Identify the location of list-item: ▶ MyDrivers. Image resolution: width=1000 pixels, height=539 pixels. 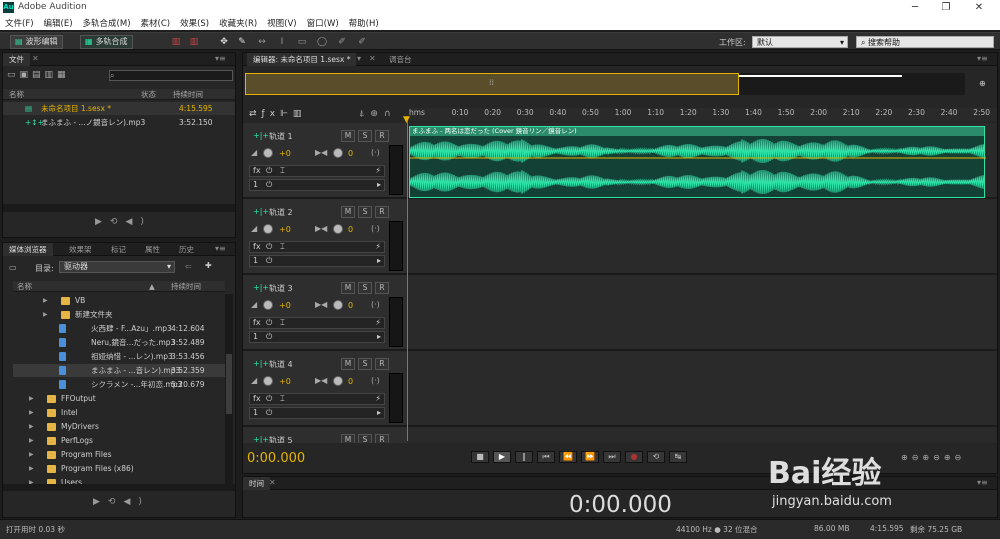
(119, 426).